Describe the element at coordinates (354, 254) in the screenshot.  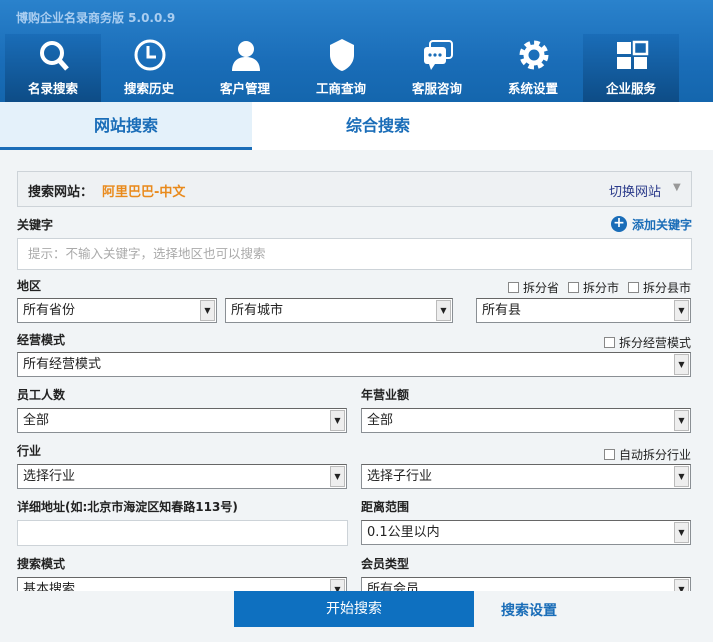
I see `keyword-input: 提示：不输入关键字，选择地区也可以搜索` at that location.